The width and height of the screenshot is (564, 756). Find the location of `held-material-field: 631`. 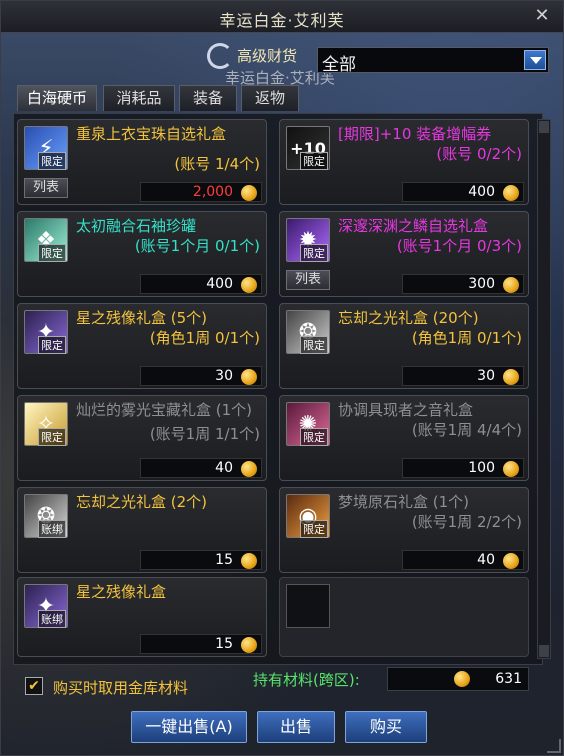

held-material-field: 631 is located at coordinates (458, 679).